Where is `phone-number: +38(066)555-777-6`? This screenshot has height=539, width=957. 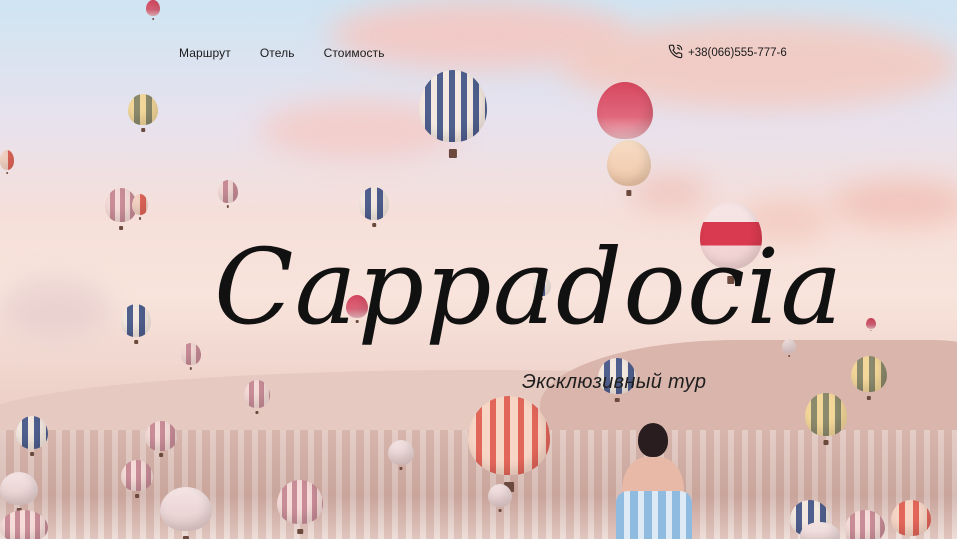
phone-number: +38(066)555-777-6 is located at coordinates (737, 53).